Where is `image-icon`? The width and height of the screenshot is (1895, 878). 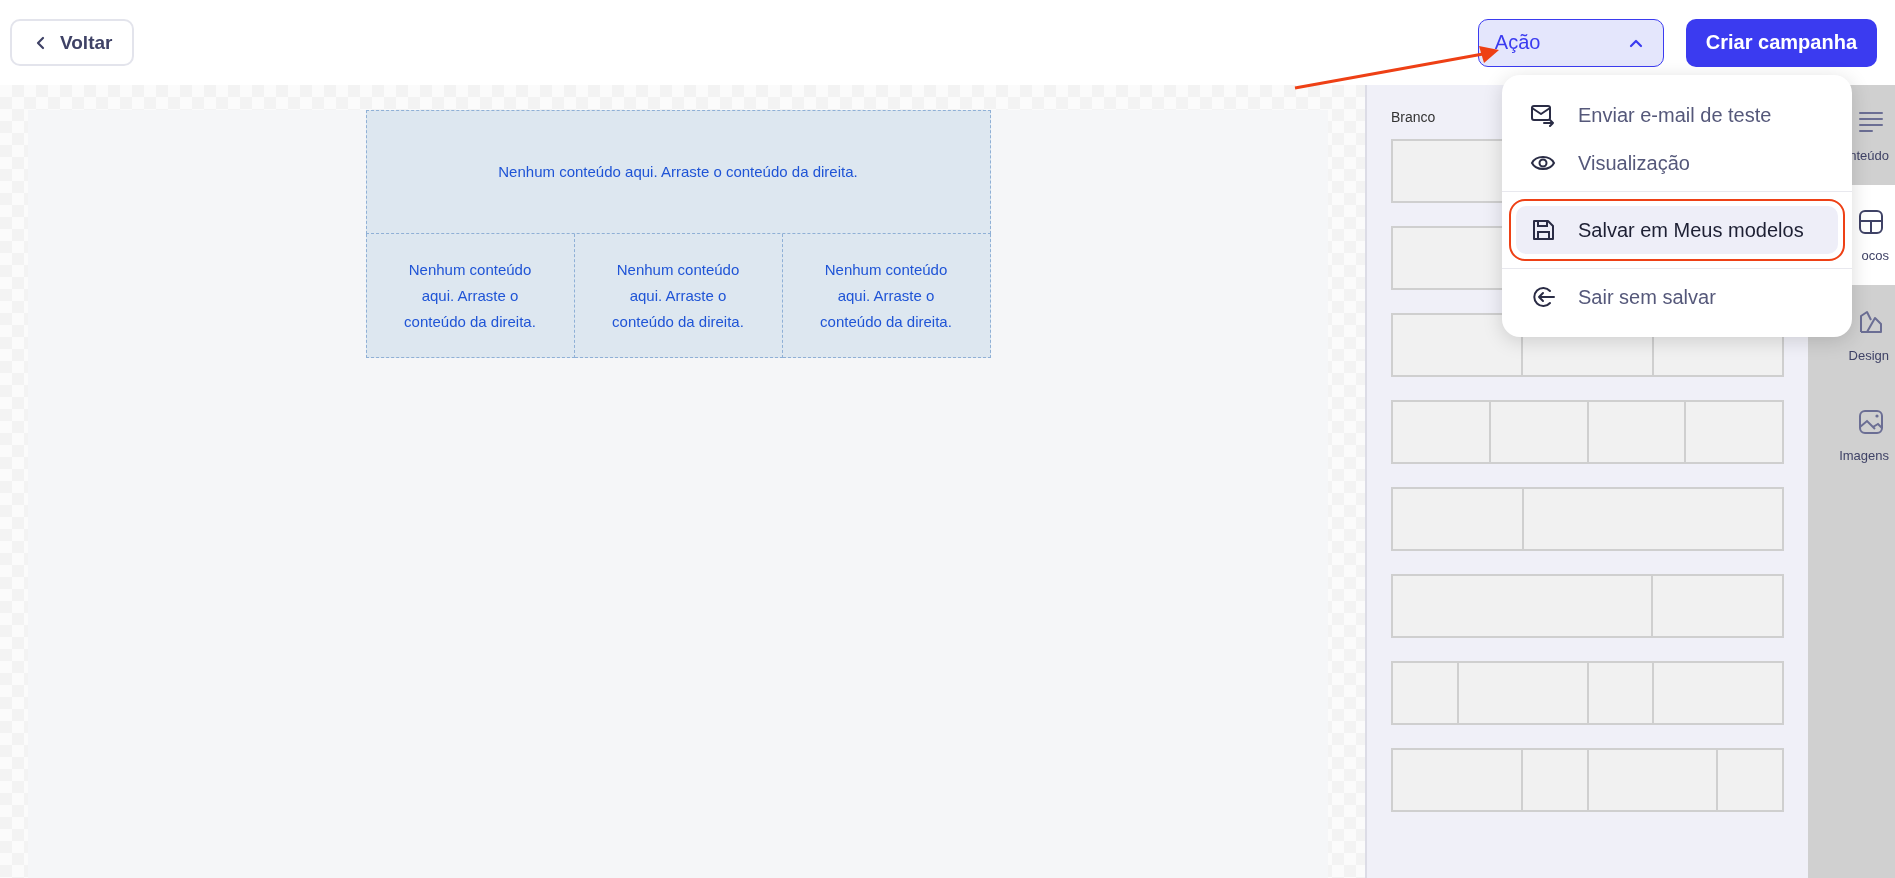 image-icon is located at coordinates (1871, 421).